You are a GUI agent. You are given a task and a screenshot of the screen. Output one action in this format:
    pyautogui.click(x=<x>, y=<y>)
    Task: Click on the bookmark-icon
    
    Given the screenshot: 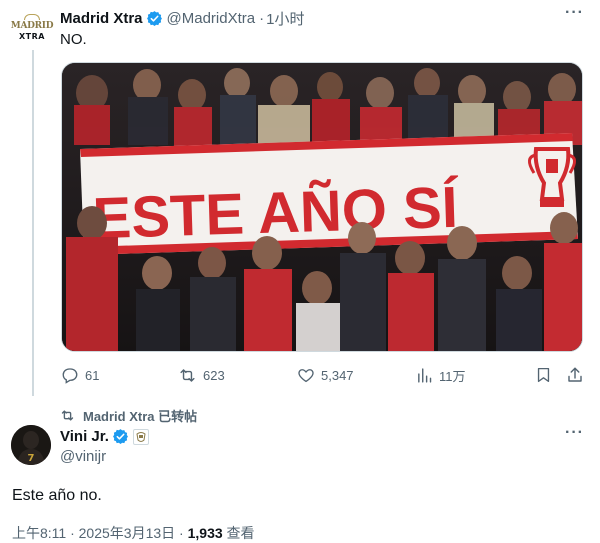 What is the action you would take?
    pyautogui.click(x=543, y=375)
    